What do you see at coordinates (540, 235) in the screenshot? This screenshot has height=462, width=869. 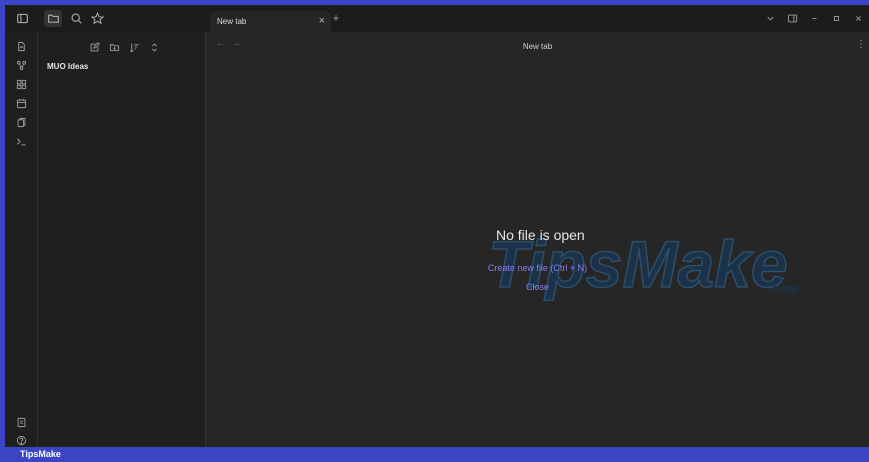 I see `empty-state-title: No file is open` at bounding box center [540, 235].